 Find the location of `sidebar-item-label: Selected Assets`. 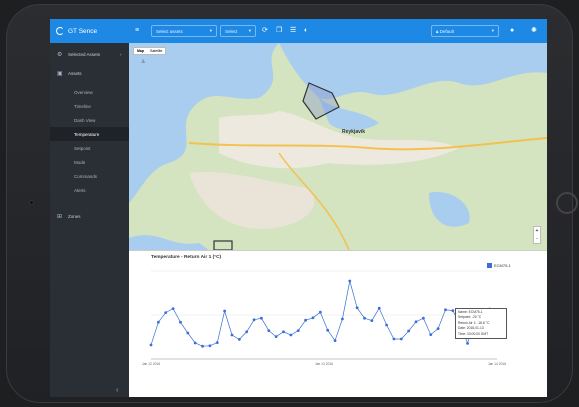

sidebar-item-label: Selected Assets is located at coordinates (84, 54).